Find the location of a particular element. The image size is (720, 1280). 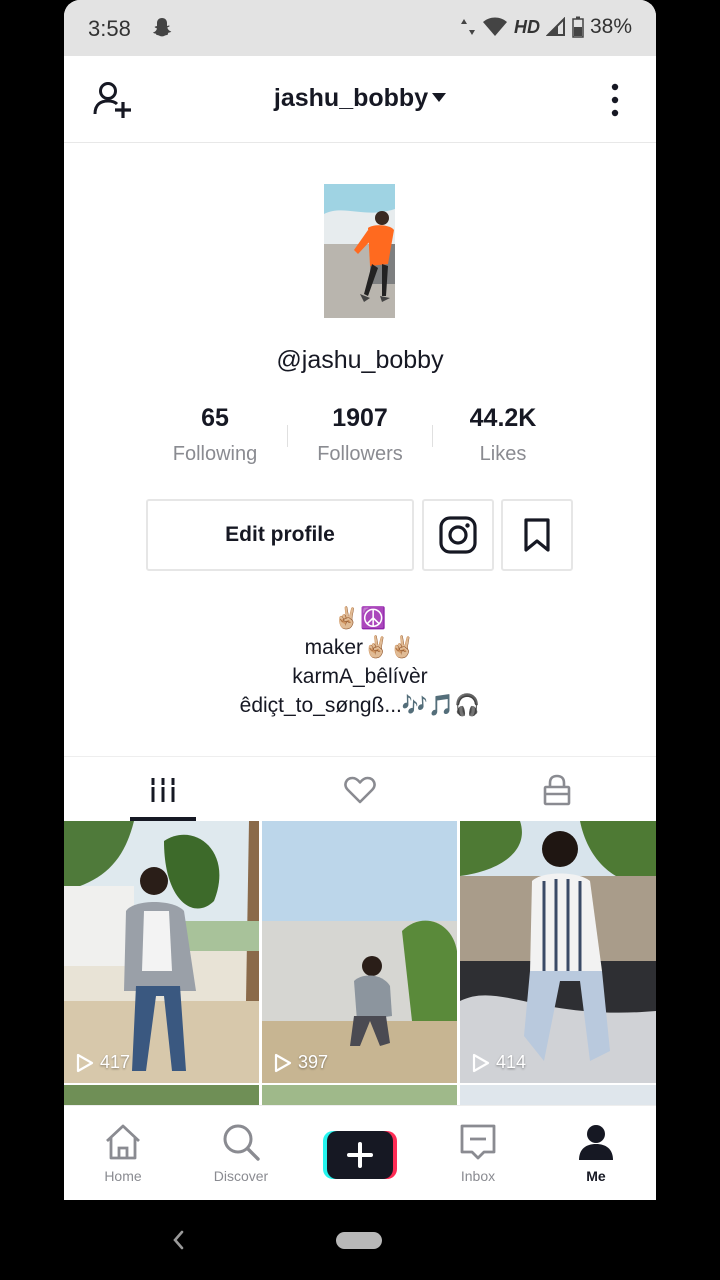

battery-icon is located at coordinates (578, 27).